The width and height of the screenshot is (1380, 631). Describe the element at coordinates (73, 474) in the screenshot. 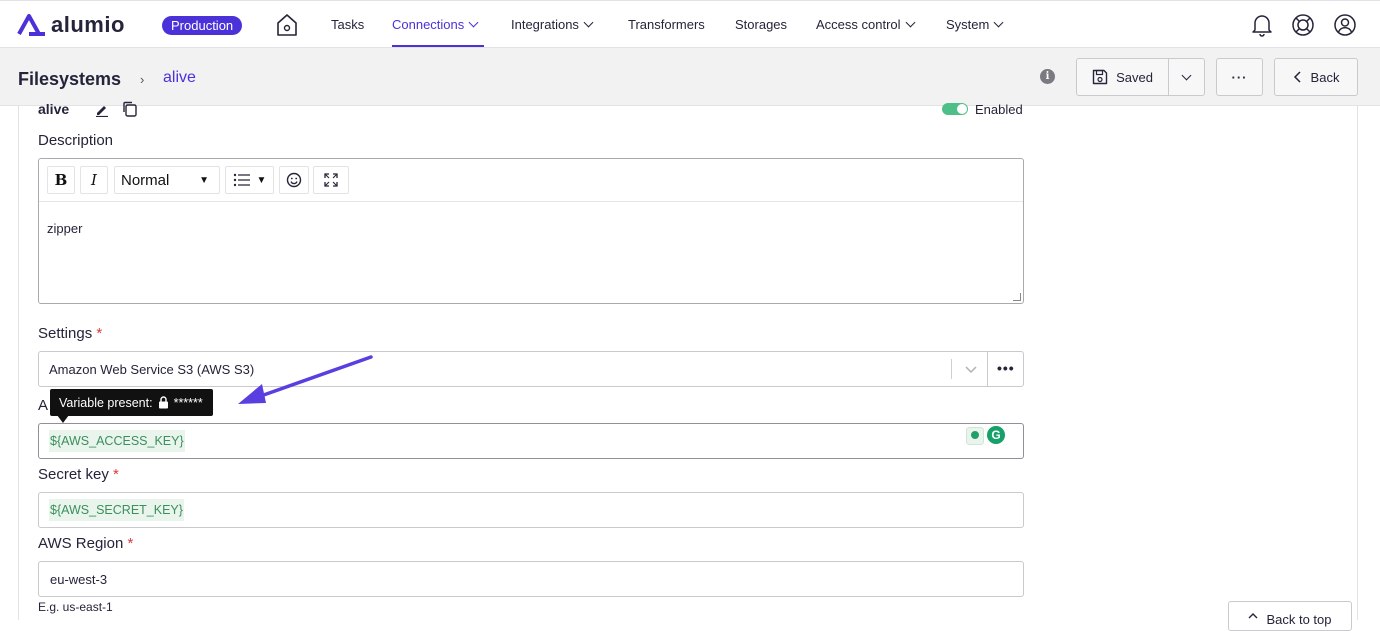

I see `secret-key-label-text: Secret key` at that location.